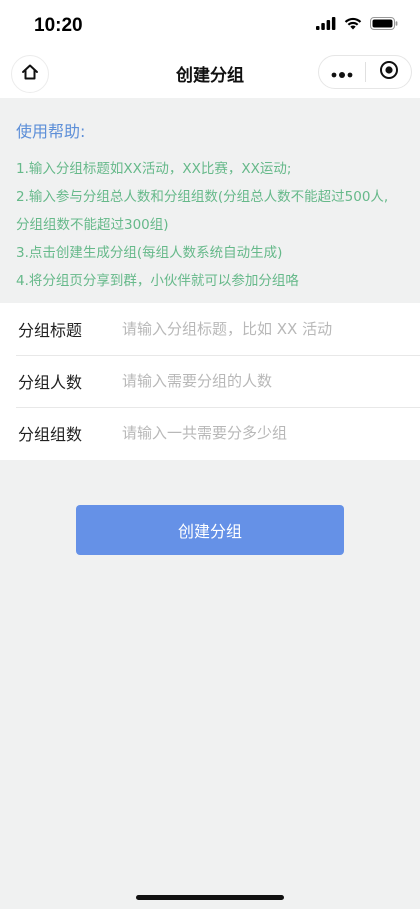 The image size is (420, 909). What do you see at coordinates (58, 25) in the screenshot?
I see `status-time: 10:20` at bounding box center [58, 25].